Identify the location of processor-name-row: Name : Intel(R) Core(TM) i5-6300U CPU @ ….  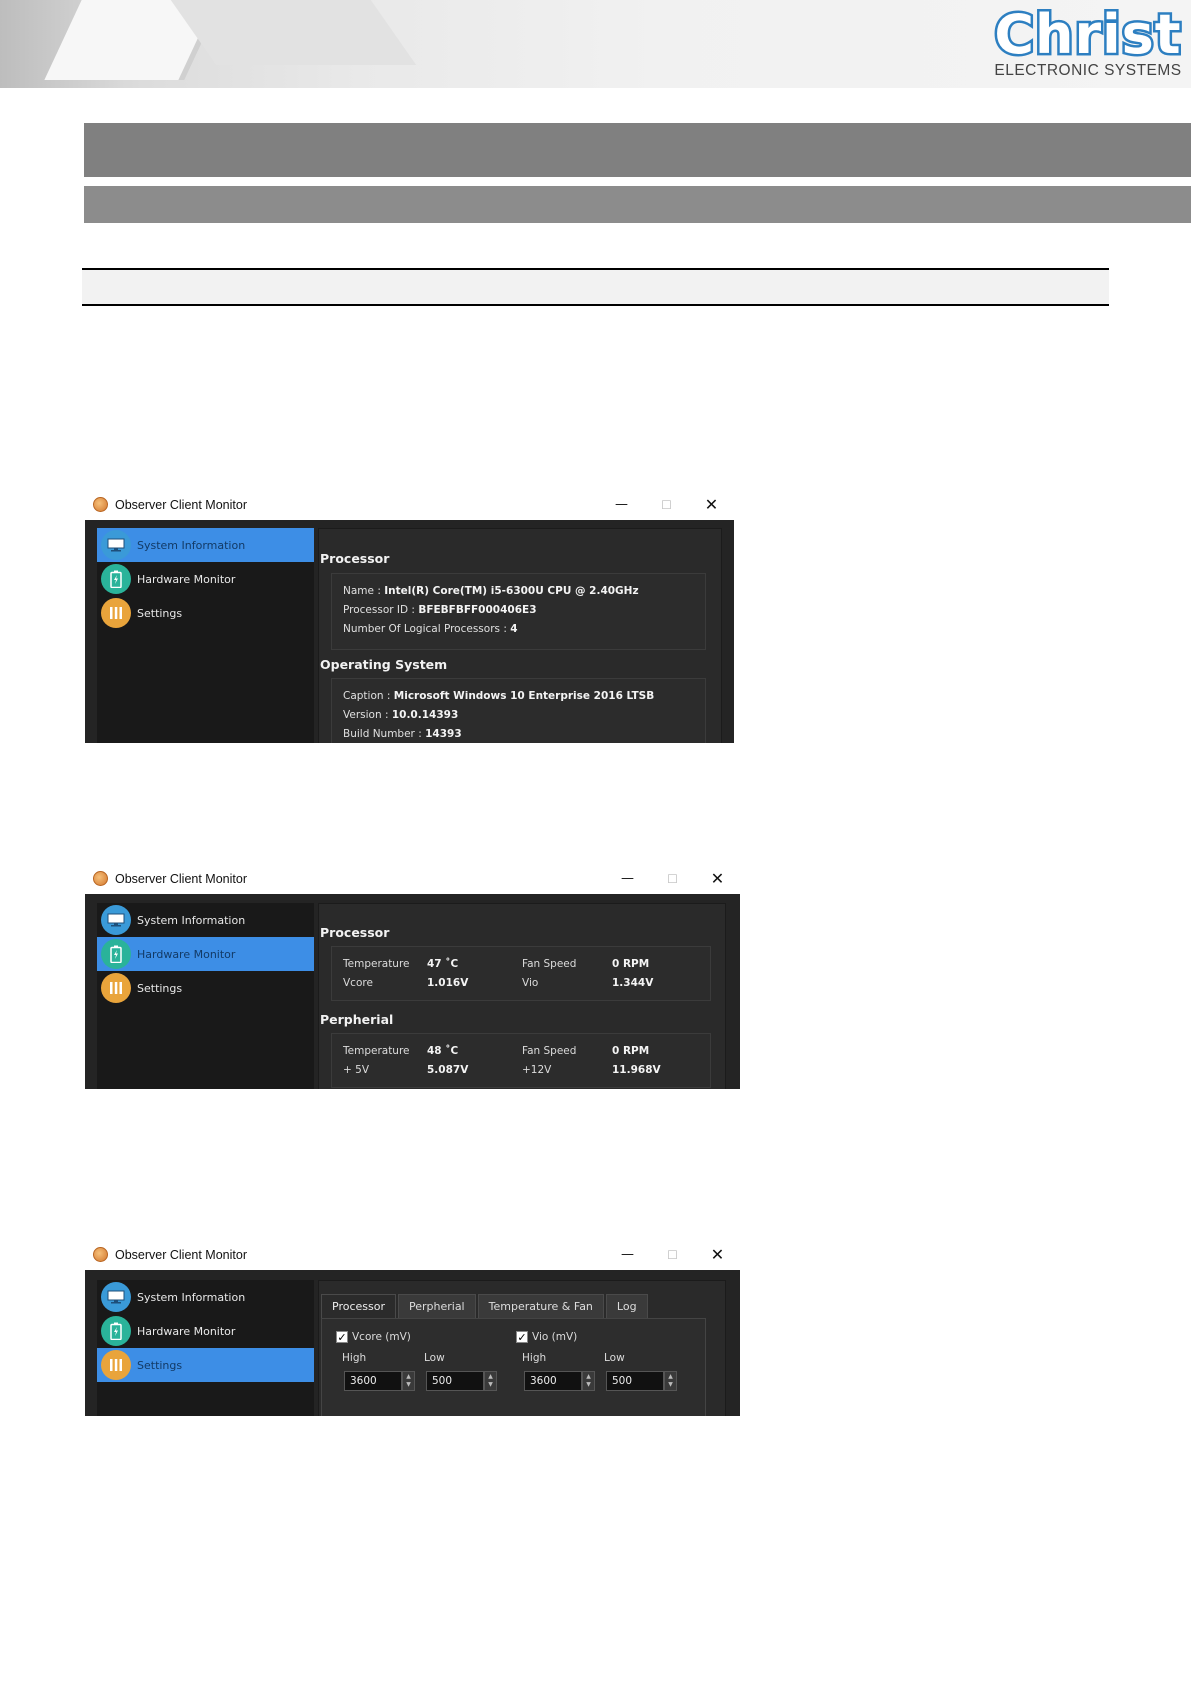
(491, 591).